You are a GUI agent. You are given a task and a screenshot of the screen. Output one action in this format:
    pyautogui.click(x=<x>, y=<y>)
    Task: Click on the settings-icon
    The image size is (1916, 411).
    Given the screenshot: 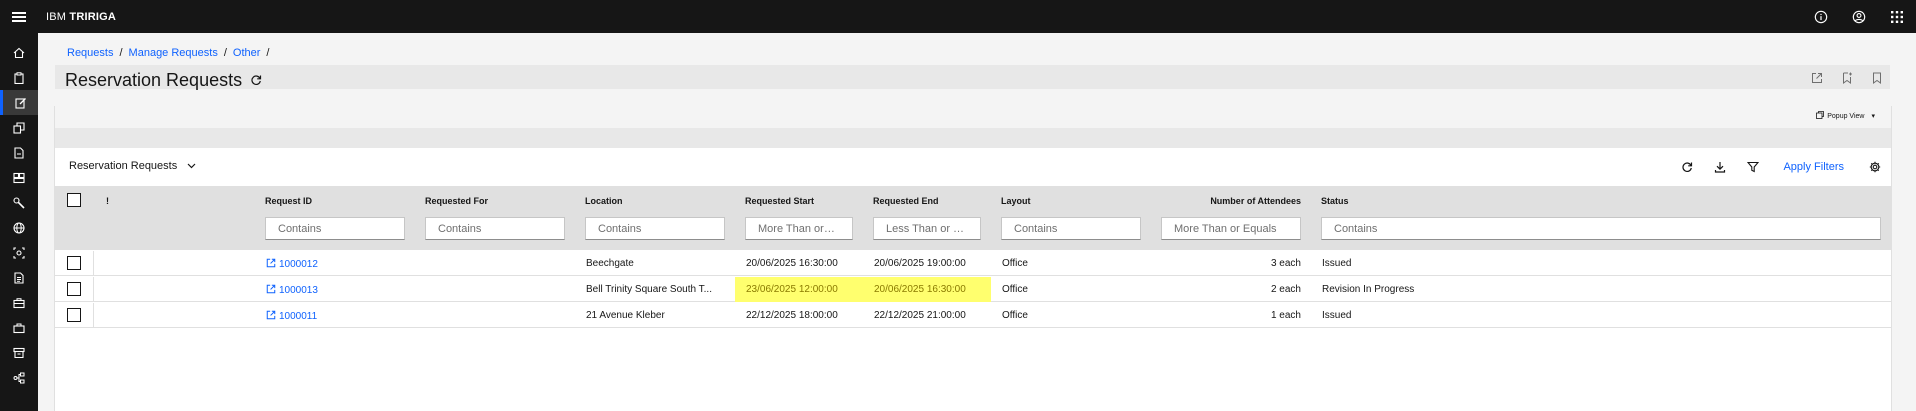 What is the action you would take?
    pyautogui.click(x=1874, y=167)
    